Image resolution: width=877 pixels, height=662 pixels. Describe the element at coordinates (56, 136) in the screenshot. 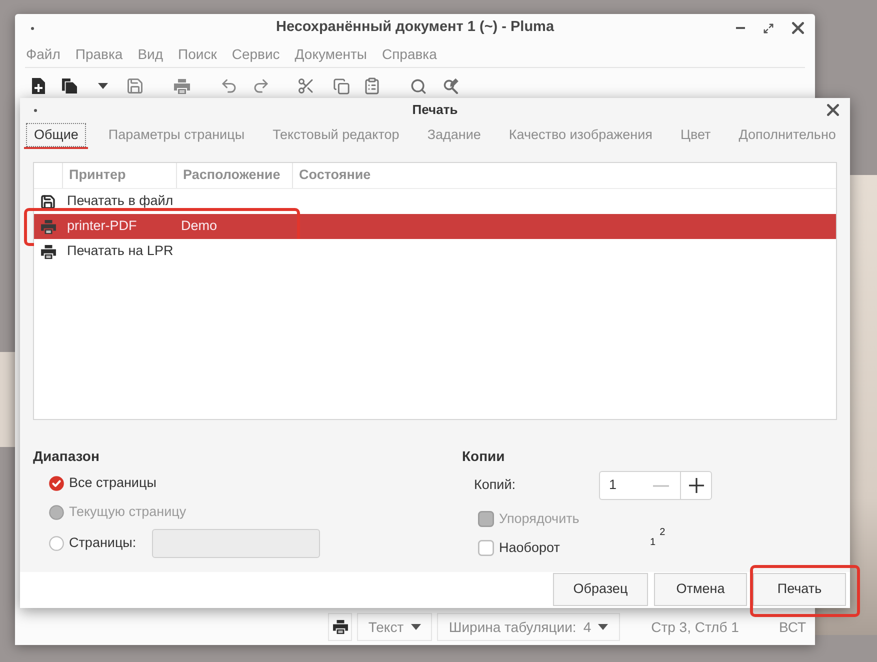

I see `tab: Общие` at that location.